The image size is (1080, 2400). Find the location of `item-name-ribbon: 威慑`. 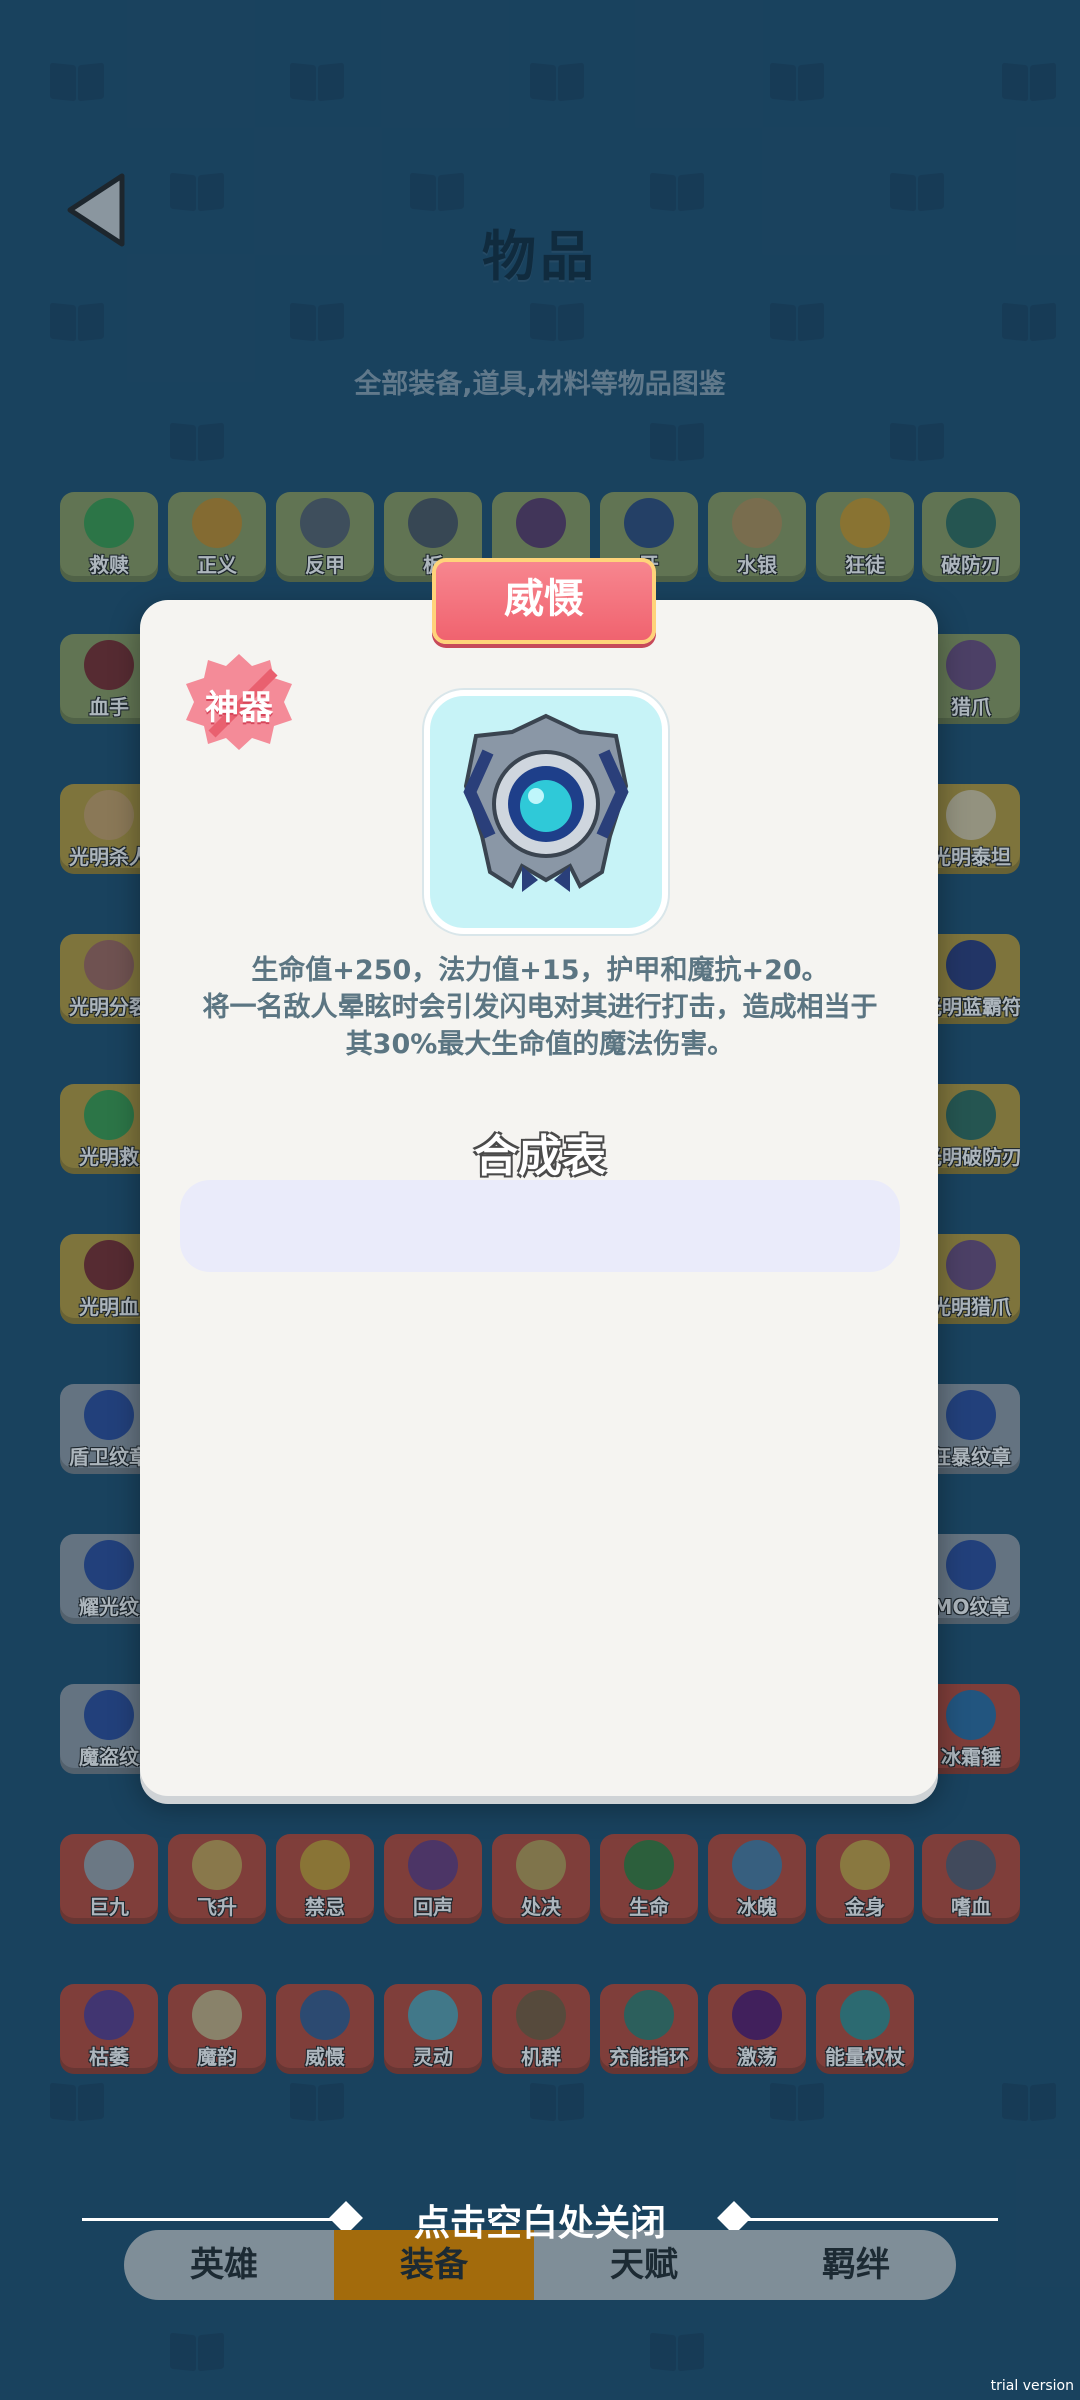

item-name-ribbon: 威慑 is located at coordinates (544, 601).